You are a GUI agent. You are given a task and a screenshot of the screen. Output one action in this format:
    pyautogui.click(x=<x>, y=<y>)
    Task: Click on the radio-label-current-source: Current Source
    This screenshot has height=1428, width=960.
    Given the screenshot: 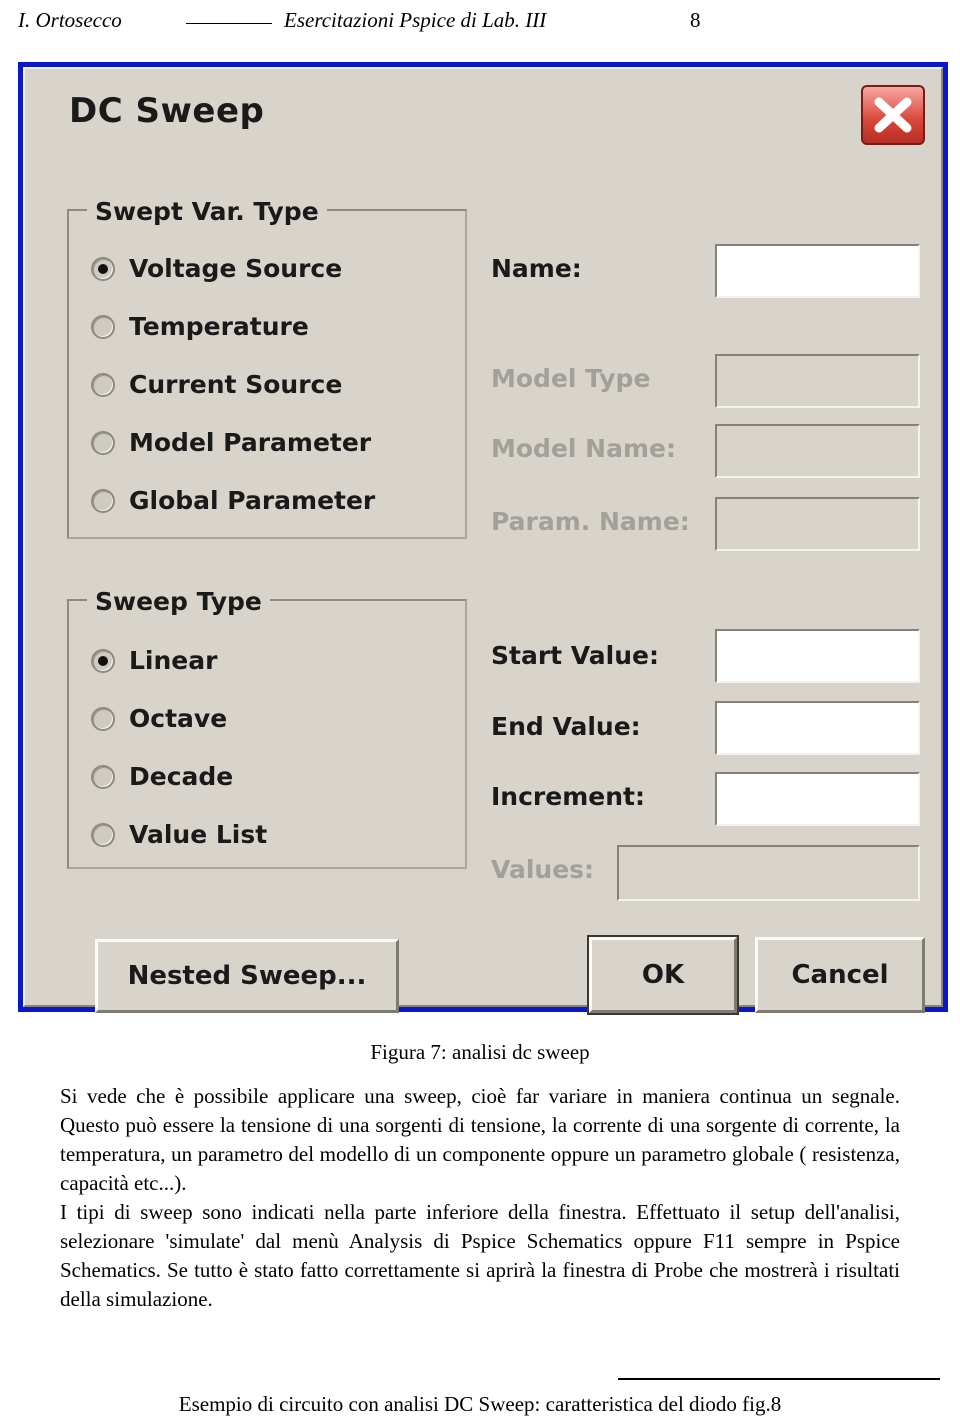 What is the action you would take?
    pyautogui.click(x=236, y=384)
    